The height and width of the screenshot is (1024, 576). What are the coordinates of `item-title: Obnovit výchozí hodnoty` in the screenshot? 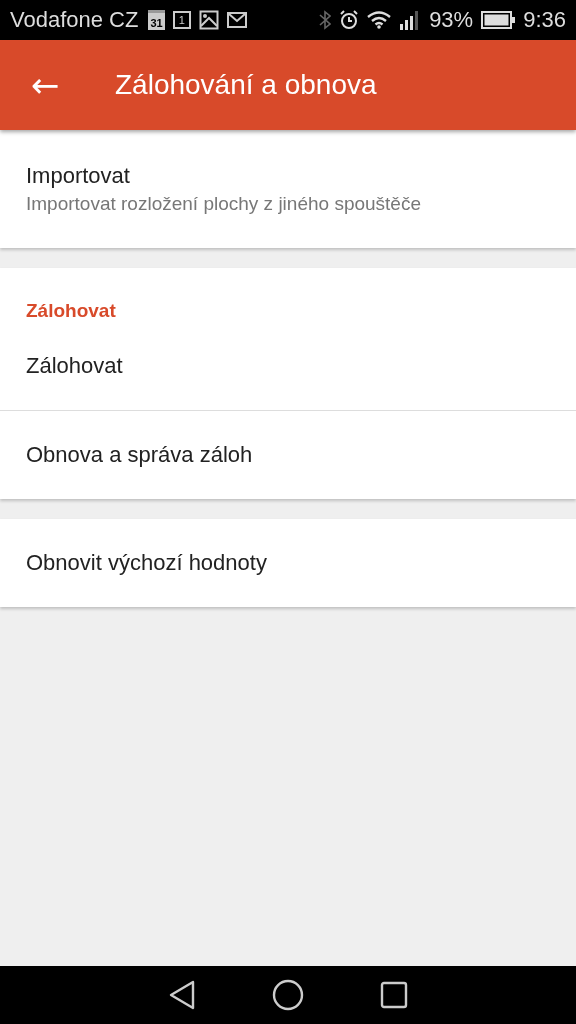 It's located at (147, 563).